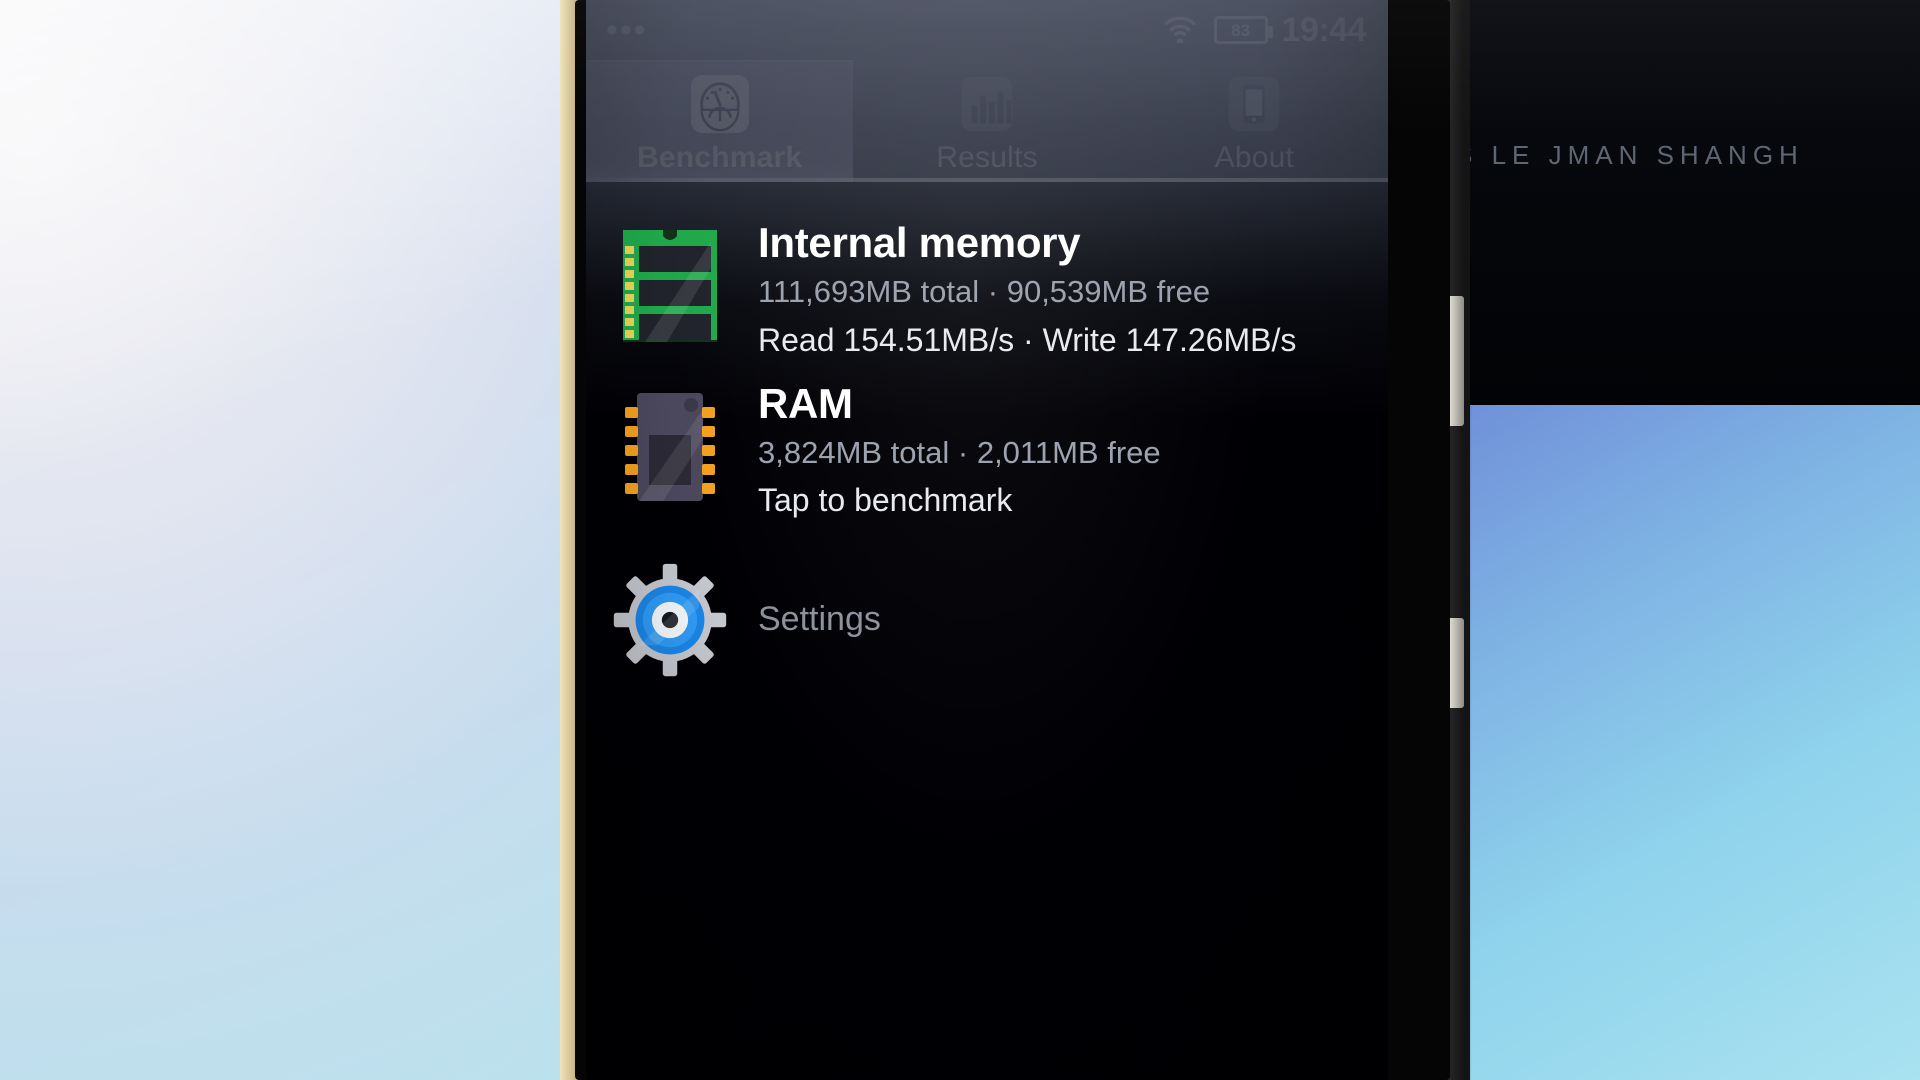 The height and width of the screenshot is (1080, 1920). What do you see at coordinates (670, 283) in the screenshot?
I see `memory-module-icon` at bounding box center [670, 283].